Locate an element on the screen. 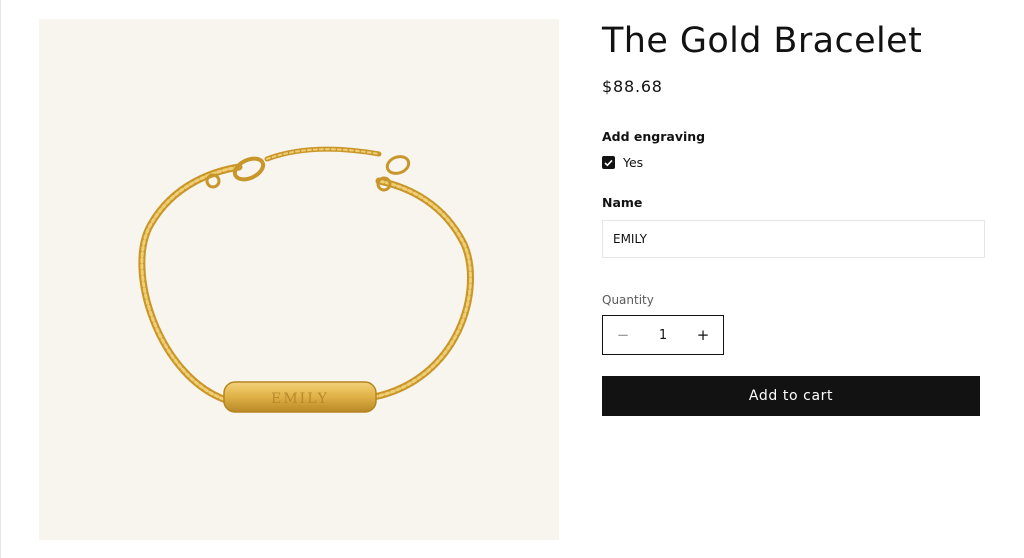 The image size is (1024, 558). quantity-value: 1 is located at coordinates (663, 335).